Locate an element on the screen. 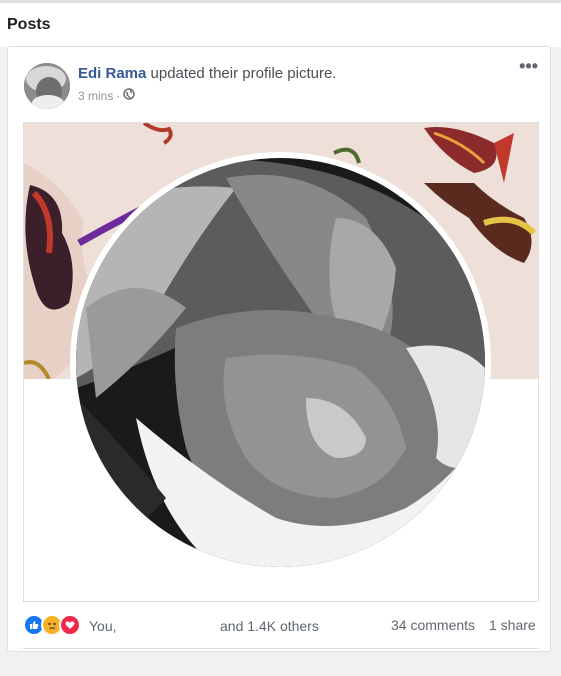 This screenshot has height=676, width=561. post-header: Edi Rama updated their profile picture. is located at coordinates (207, 73).